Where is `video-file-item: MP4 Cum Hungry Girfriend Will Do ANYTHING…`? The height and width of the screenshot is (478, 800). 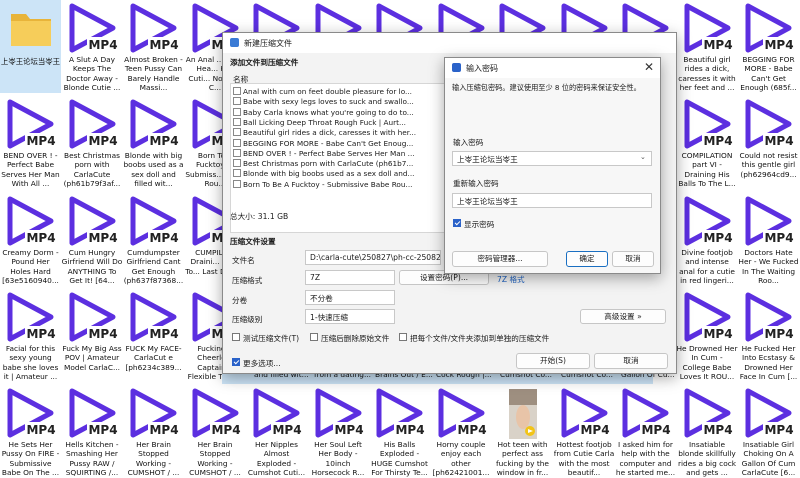
video-file-item: MP4 Cum Hungry Girfriend Will Do ANYTHING… is located at coordinates (92, 239).